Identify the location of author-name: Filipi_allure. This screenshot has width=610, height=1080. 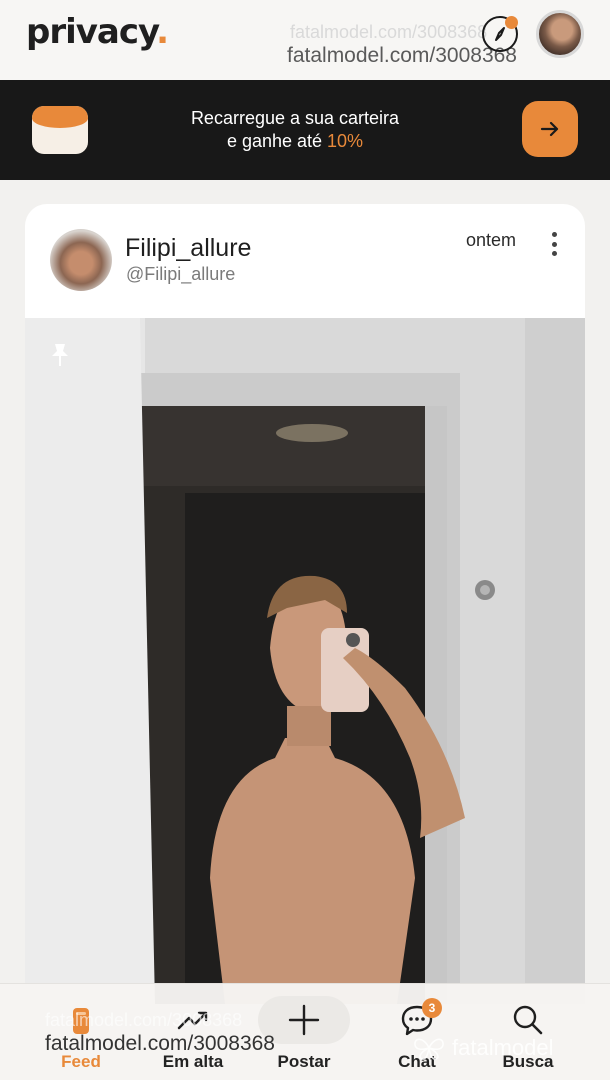
(188, 248).